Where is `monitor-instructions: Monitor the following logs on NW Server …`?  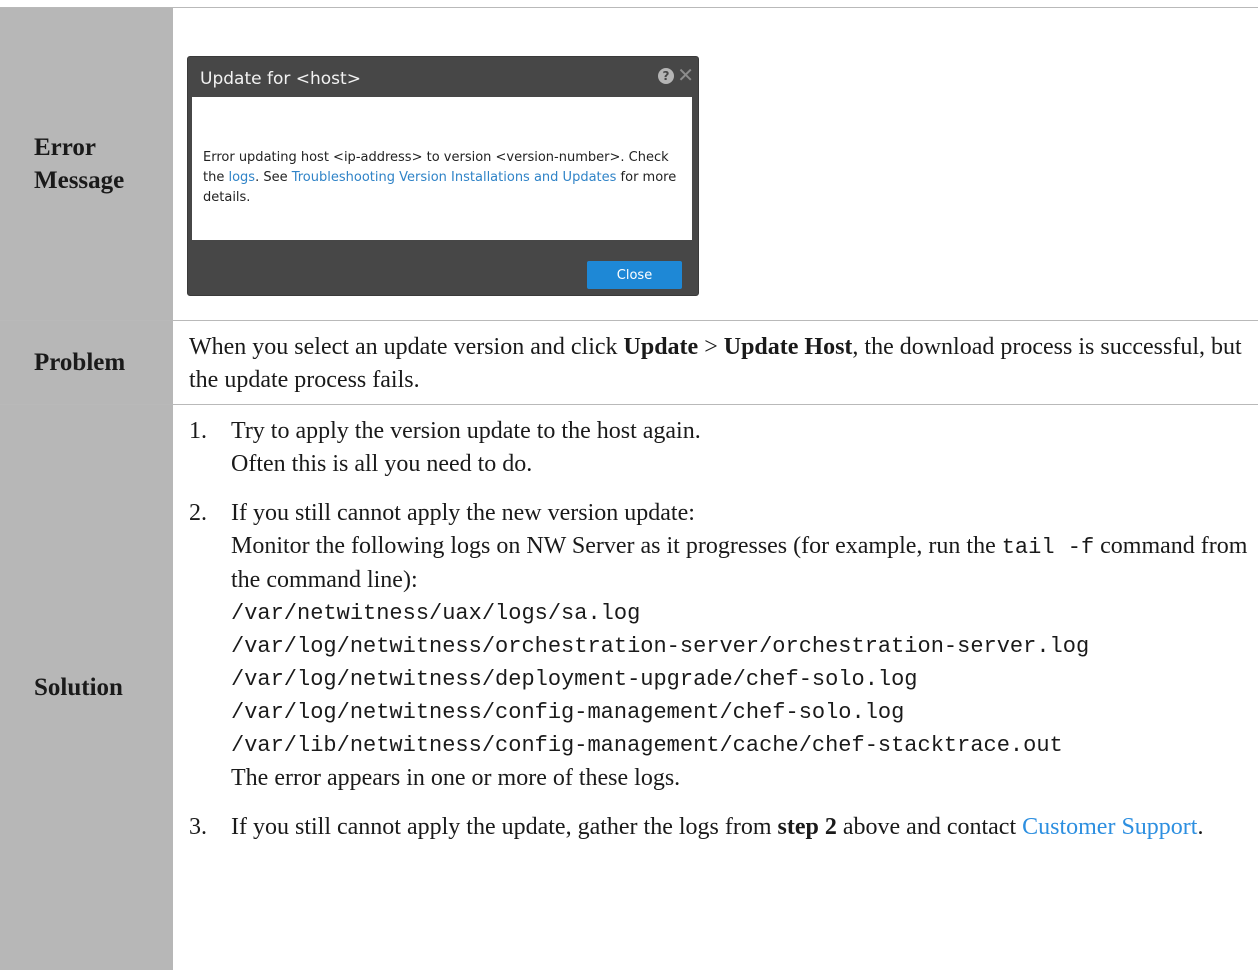 monitor-instructions: Monitor the following logs on NW Server … is located at coordinates (744, 563).